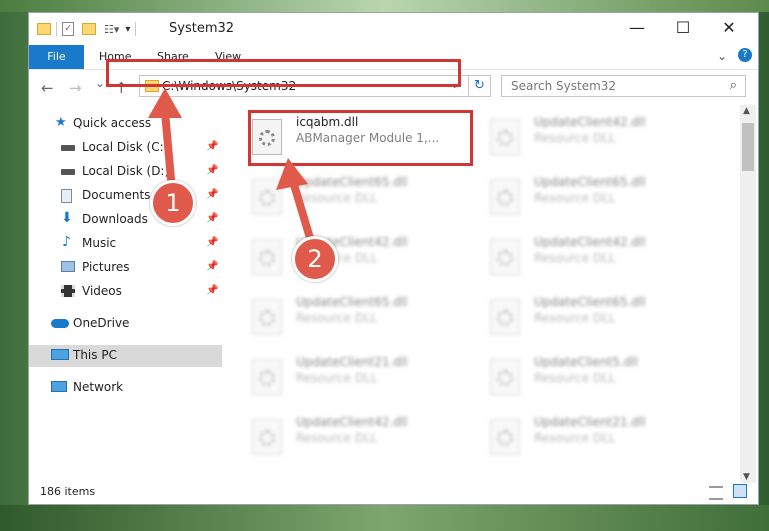  Describe the element at coordinates (748, 147) in the screenshot. I see `scrollbar-thumb` at that location.